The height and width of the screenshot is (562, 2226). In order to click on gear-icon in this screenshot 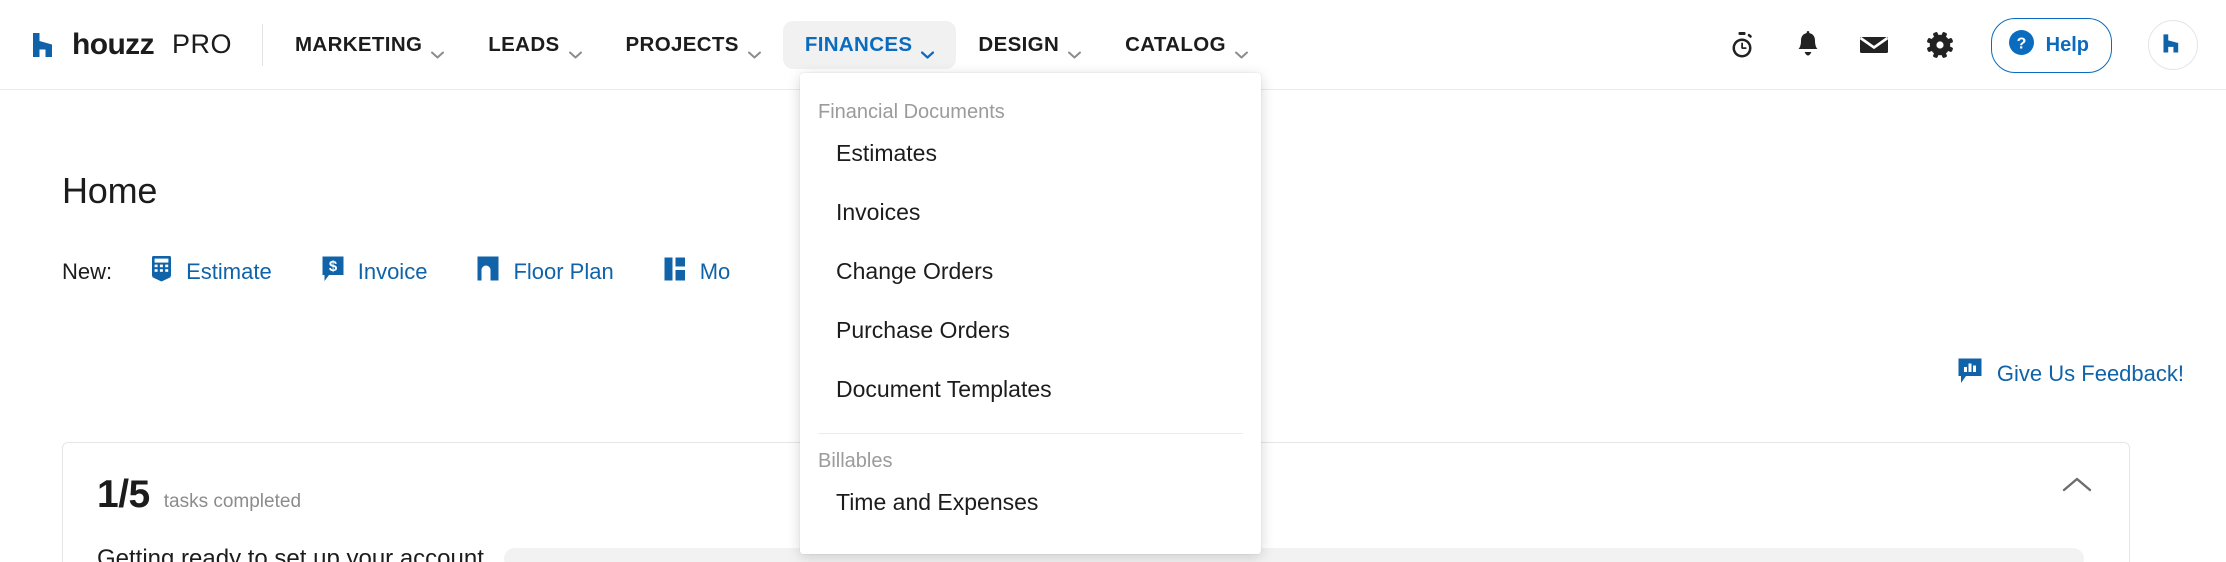, I will do `click(1940, 45)`.